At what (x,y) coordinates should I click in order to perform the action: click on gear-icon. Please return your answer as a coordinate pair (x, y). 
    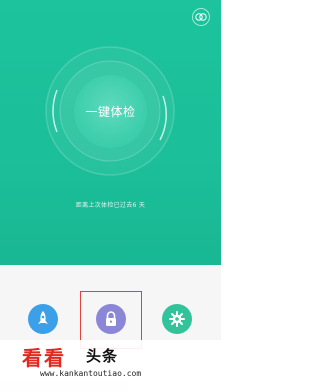
    Looking at the image, I should click on (177, 319).